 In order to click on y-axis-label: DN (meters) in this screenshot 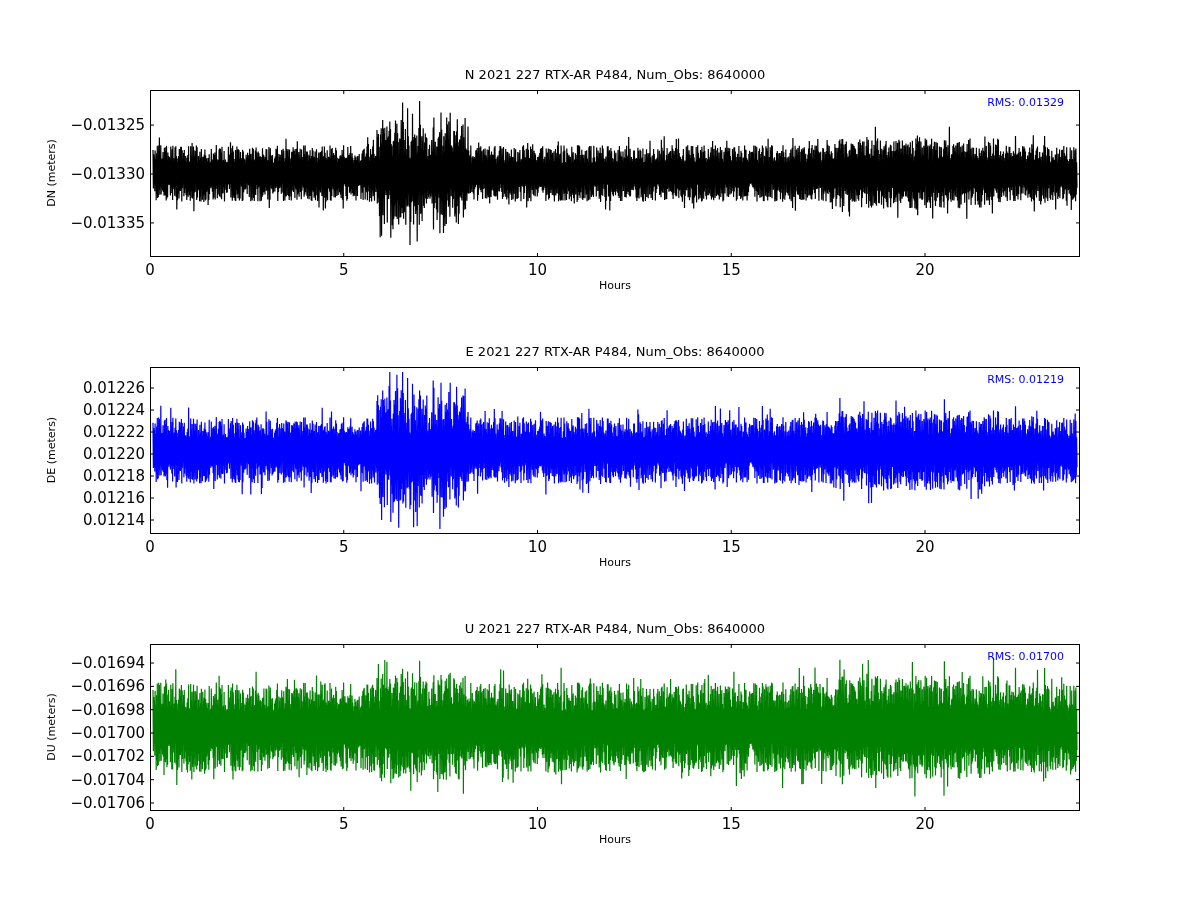, I will do `click(51, 173)`.